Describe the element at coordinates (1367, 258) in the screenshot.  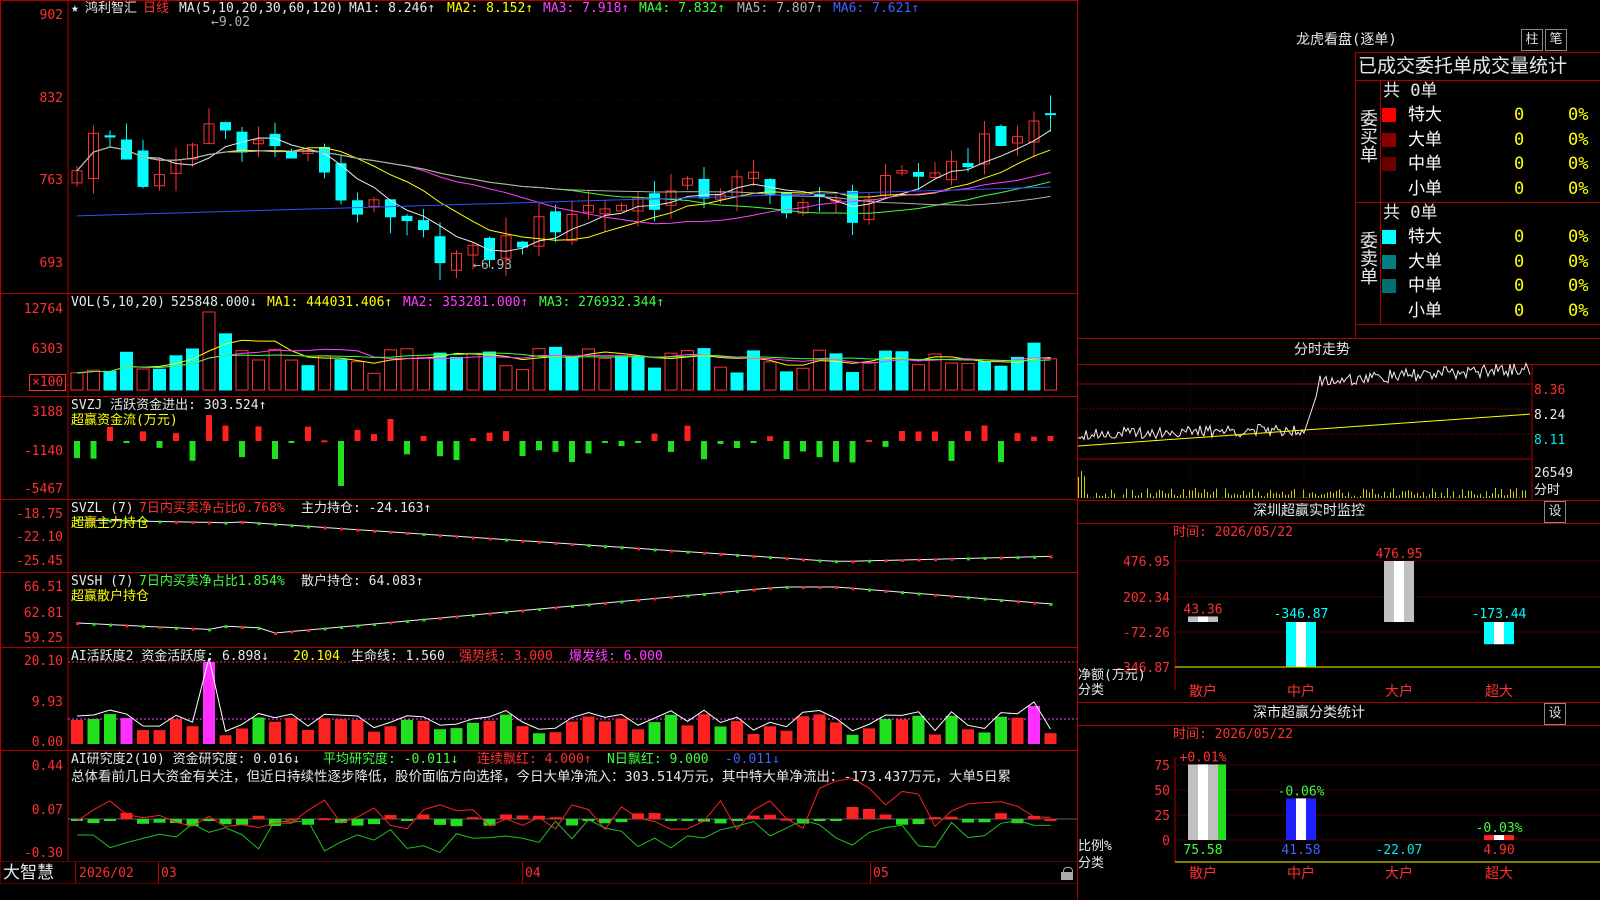
I see `sell-side-label: 委卖单` at that location.